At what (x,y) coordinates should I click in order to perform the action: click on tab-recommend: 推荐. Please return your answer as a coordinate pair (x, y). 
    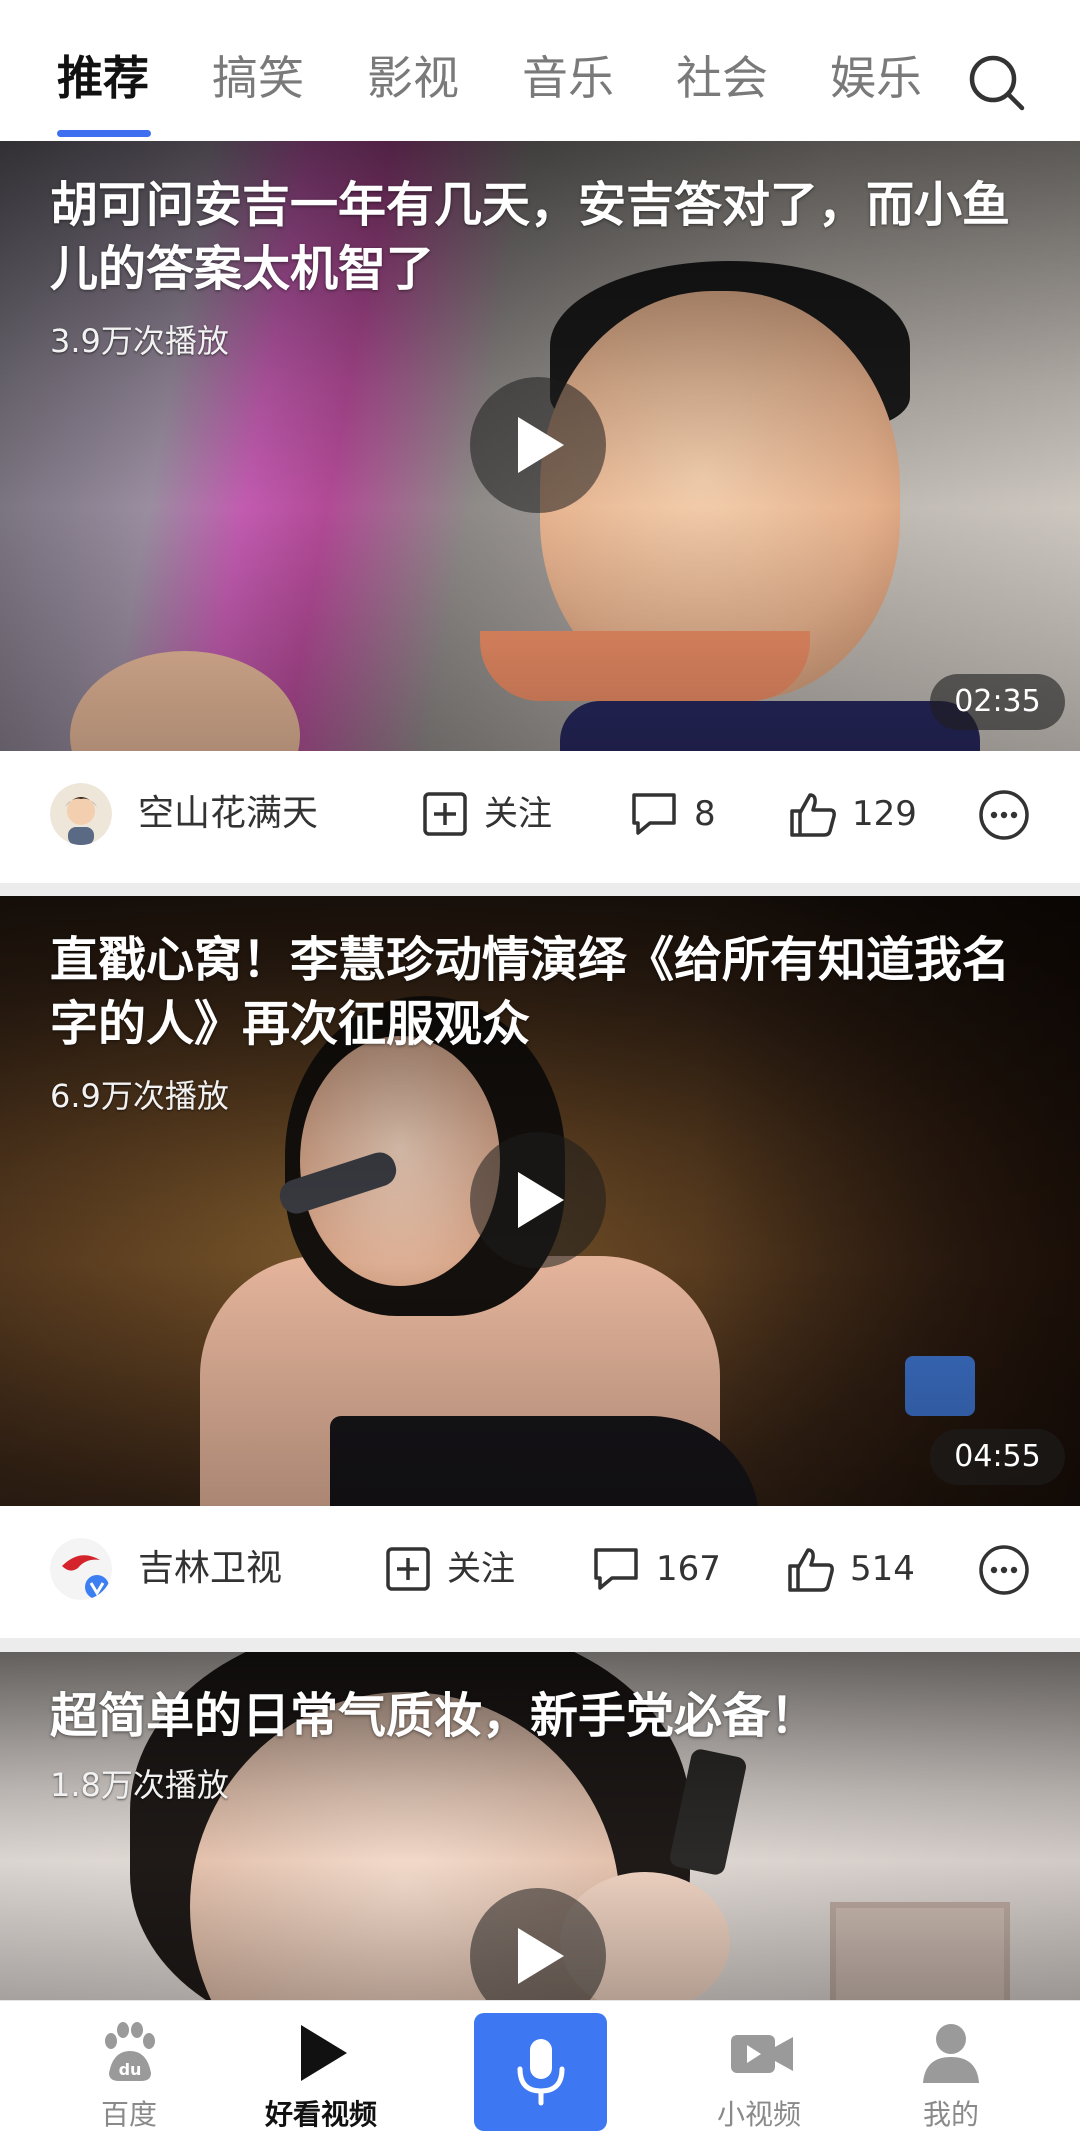
    Looking at the image, I should click on (103, 78).